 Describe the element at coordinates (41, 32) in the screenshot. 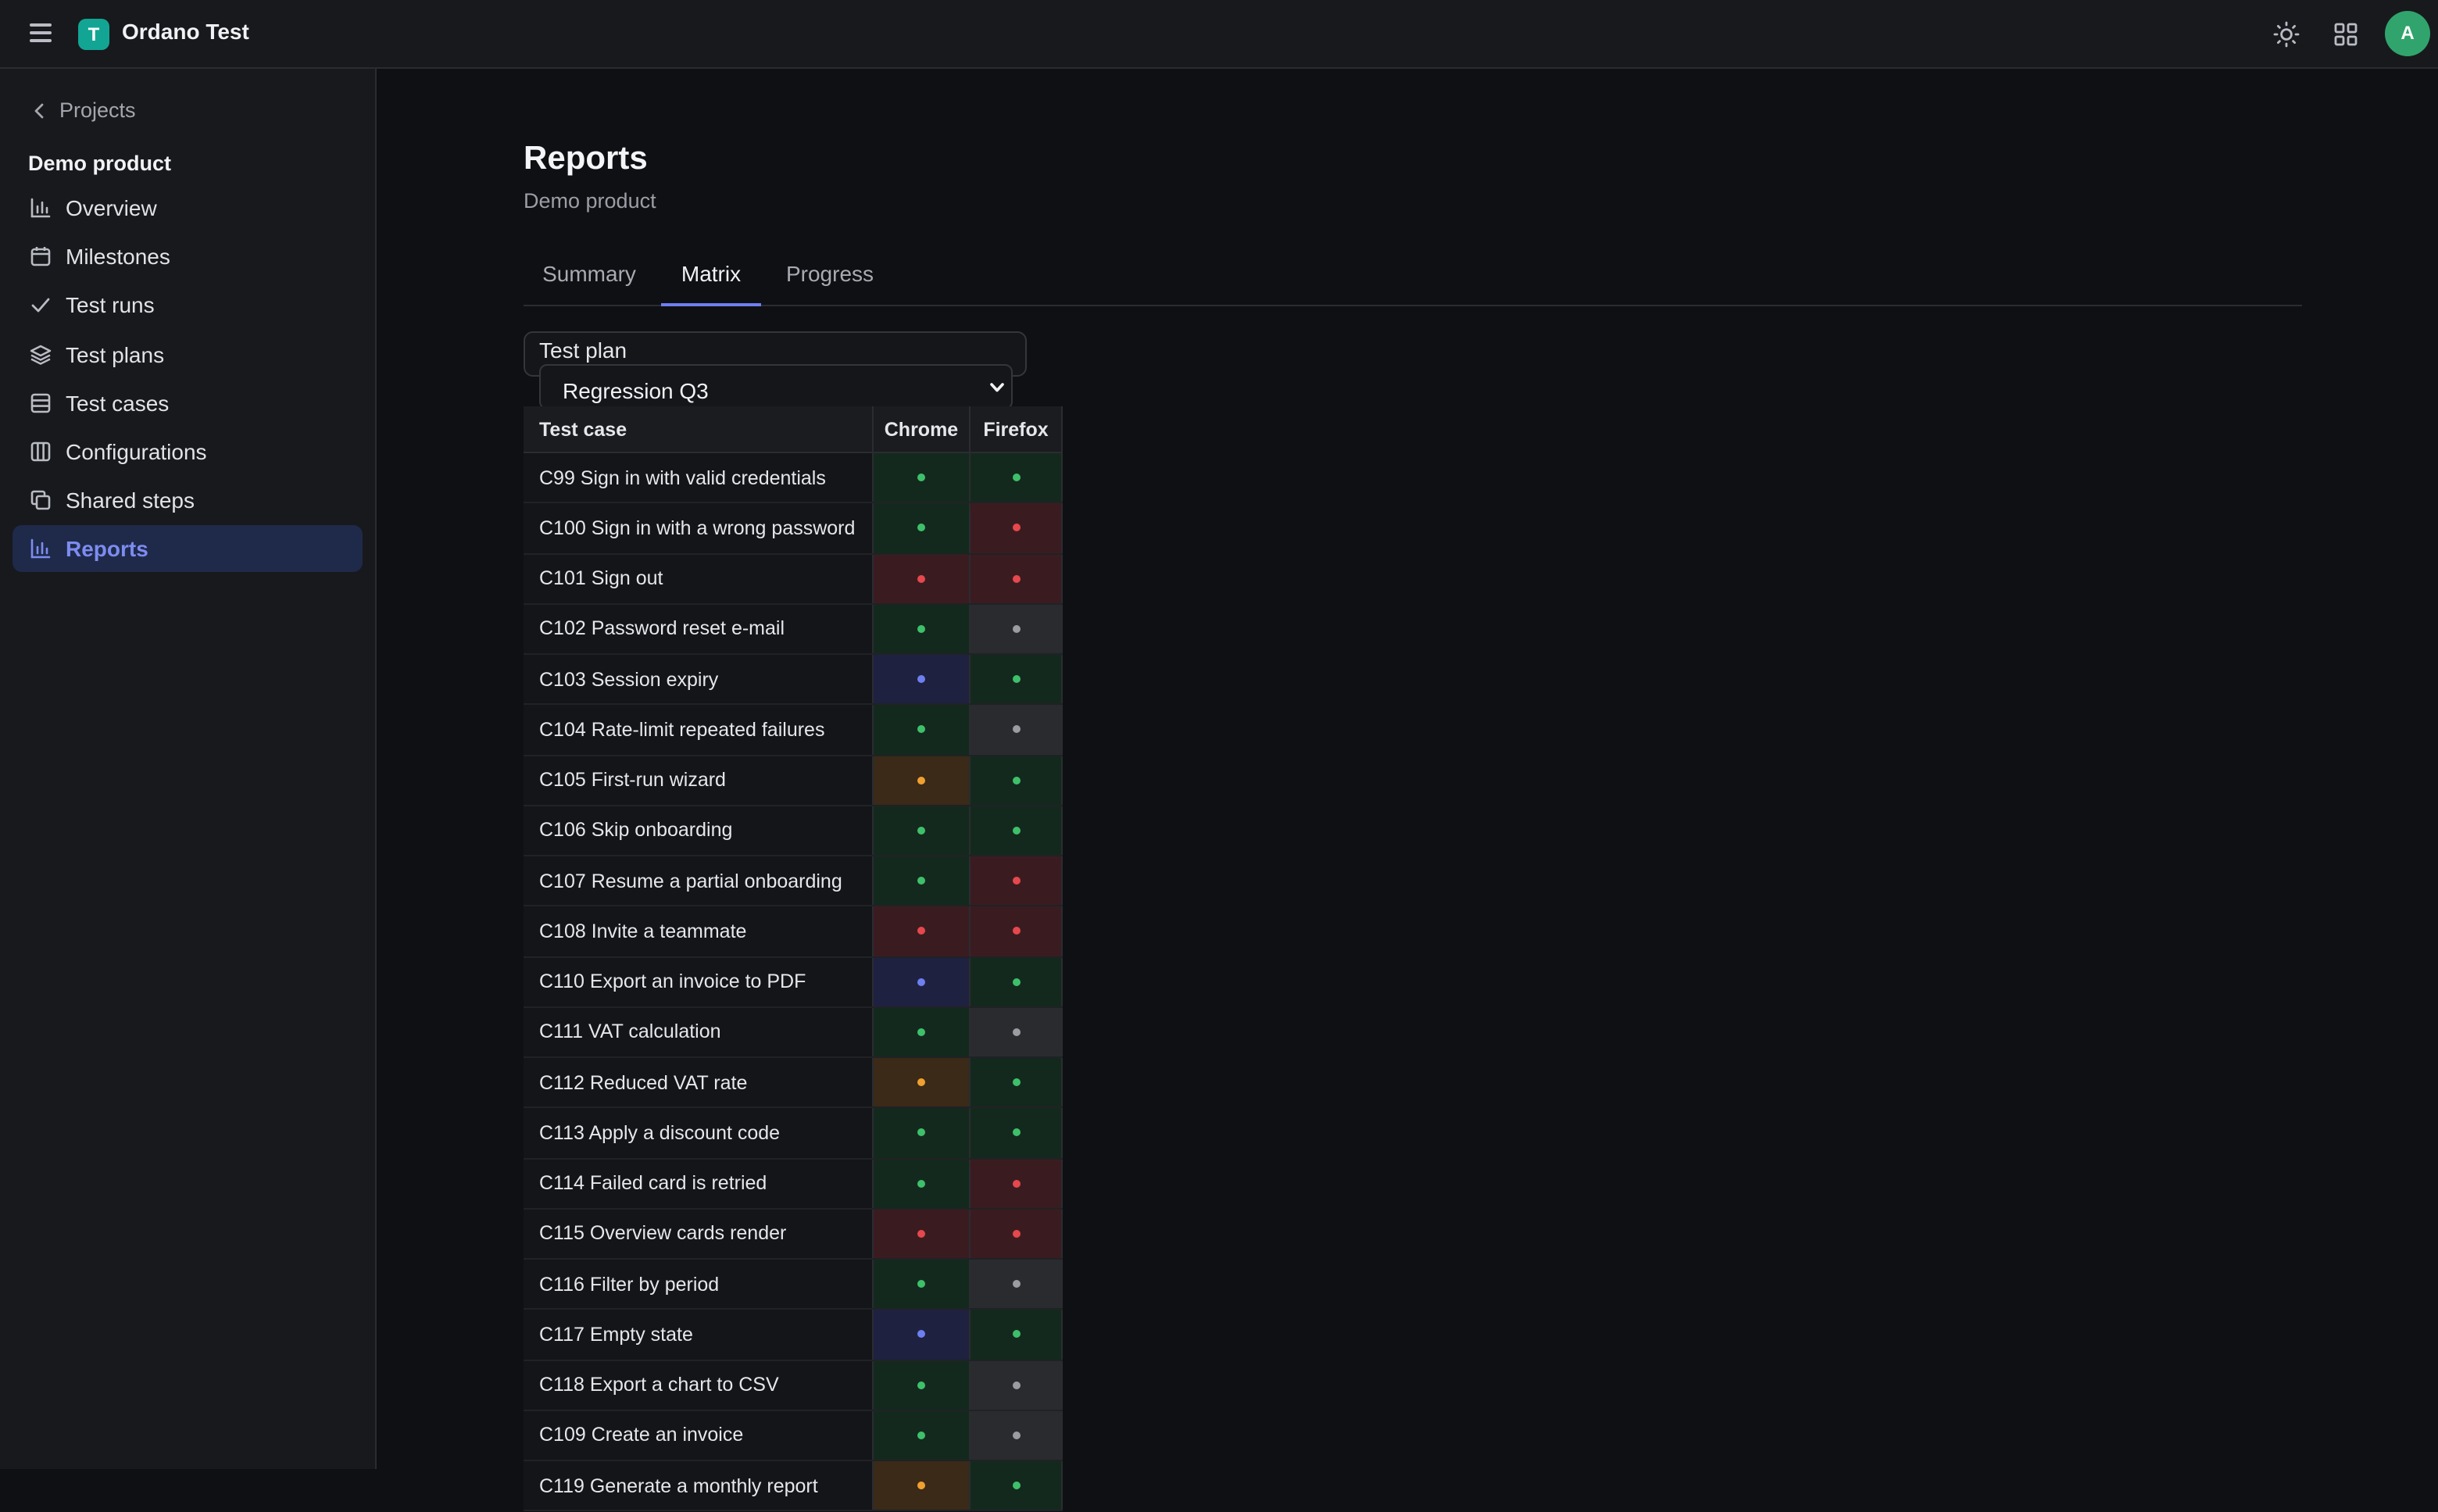

I see `menu-icon` at that location.